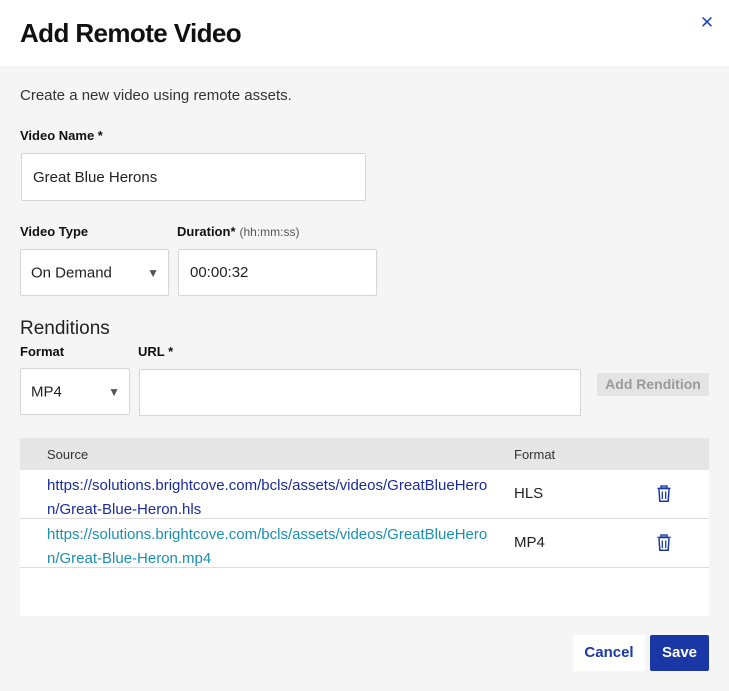 Image resolution: width=729 pixels, height=691 pixels. Describe the element at coordinates (238, 231) in the screenshot. I see `duration-label: Duration* (hh:mm:ss)` at that location.